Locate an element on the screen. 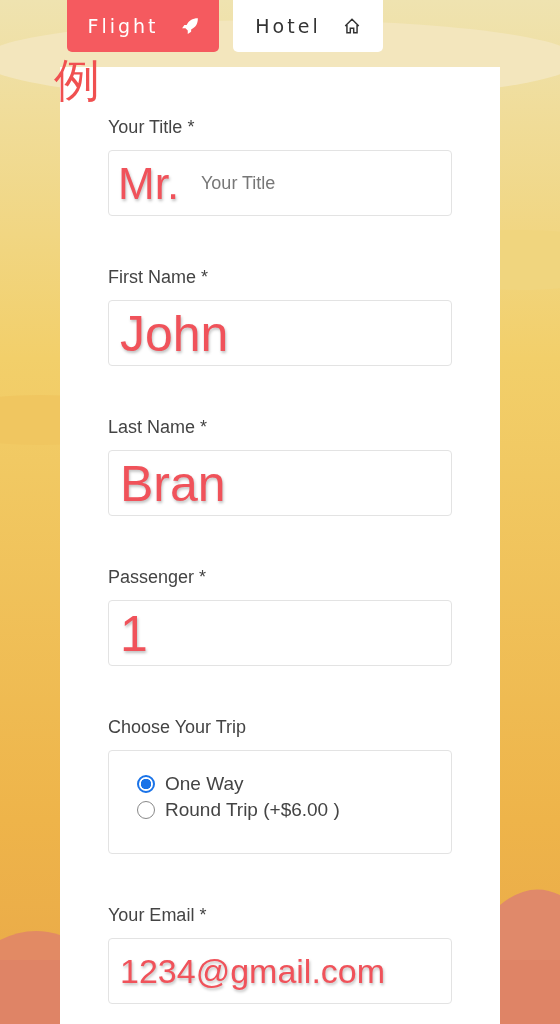 The image size is (560, 1024). field-label: Last Name * is located at coordinates (158, 427).